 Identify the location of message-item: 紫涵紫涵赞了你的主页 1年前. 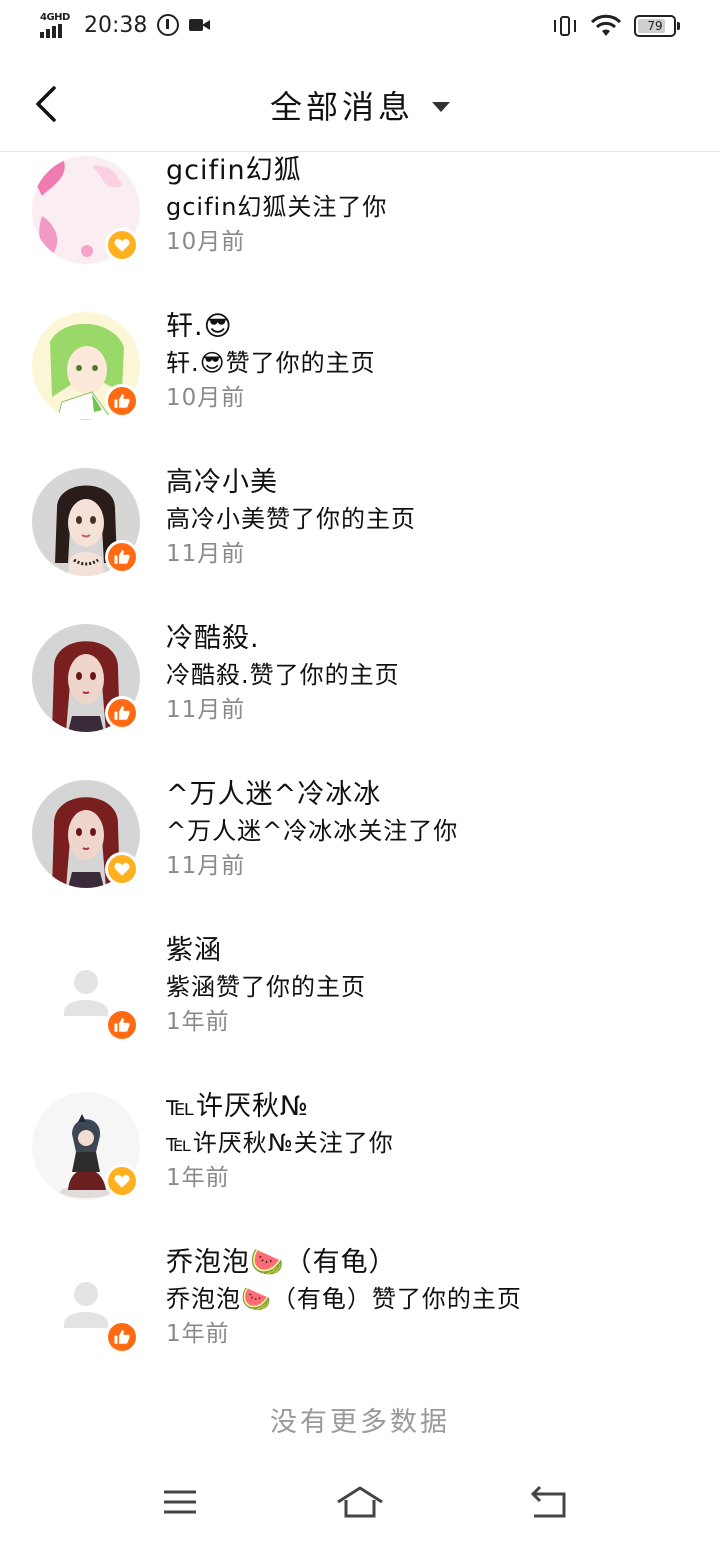
(360, 1010).